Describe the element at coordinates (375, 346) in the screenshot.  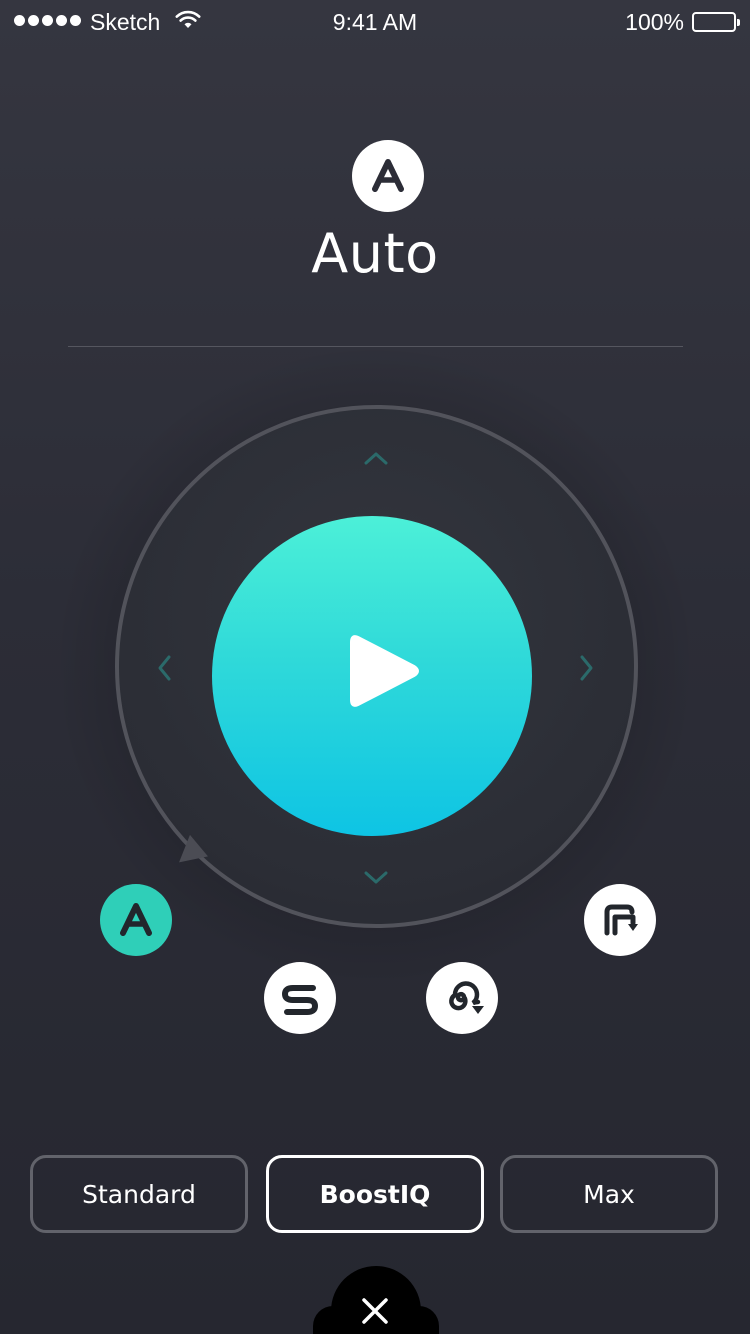
I see `divider` at that location.